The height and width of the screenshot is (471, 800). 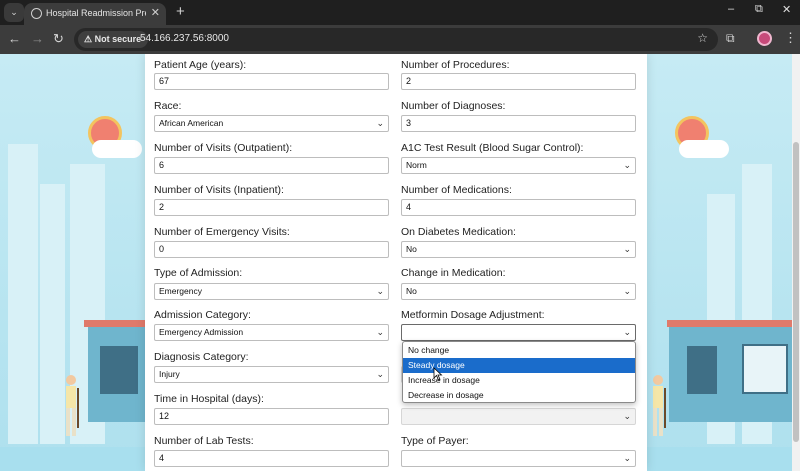 I want to click on warning-icon: ⚠, so click(x=88, y=39).